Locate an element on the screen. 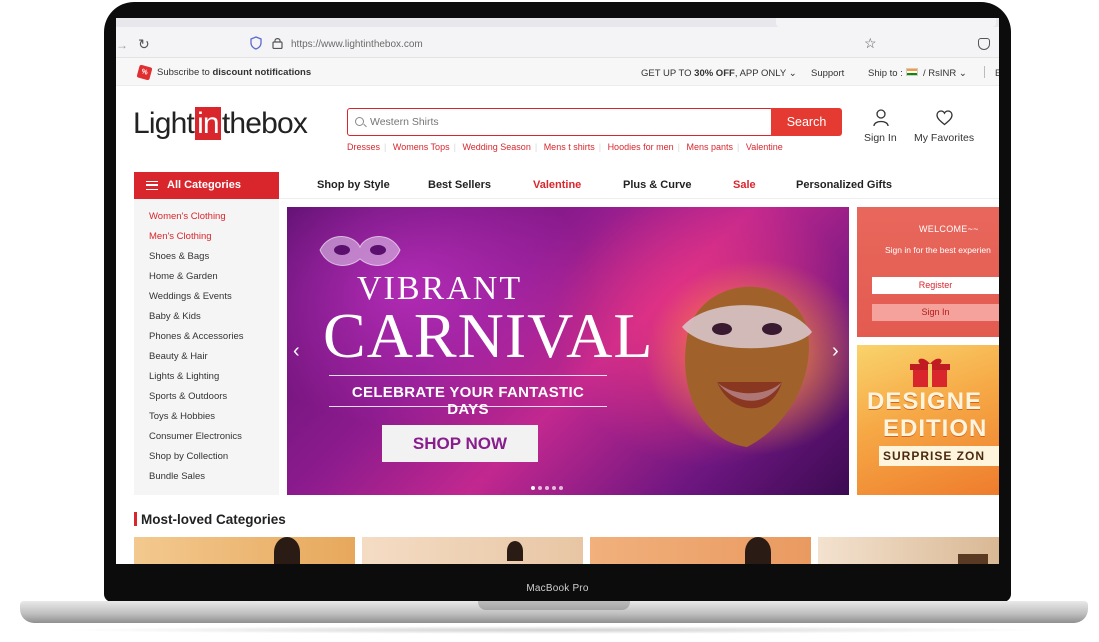  sidebar-item-bundle-sales: Bundle Sales is located at coordinates (177, 476).